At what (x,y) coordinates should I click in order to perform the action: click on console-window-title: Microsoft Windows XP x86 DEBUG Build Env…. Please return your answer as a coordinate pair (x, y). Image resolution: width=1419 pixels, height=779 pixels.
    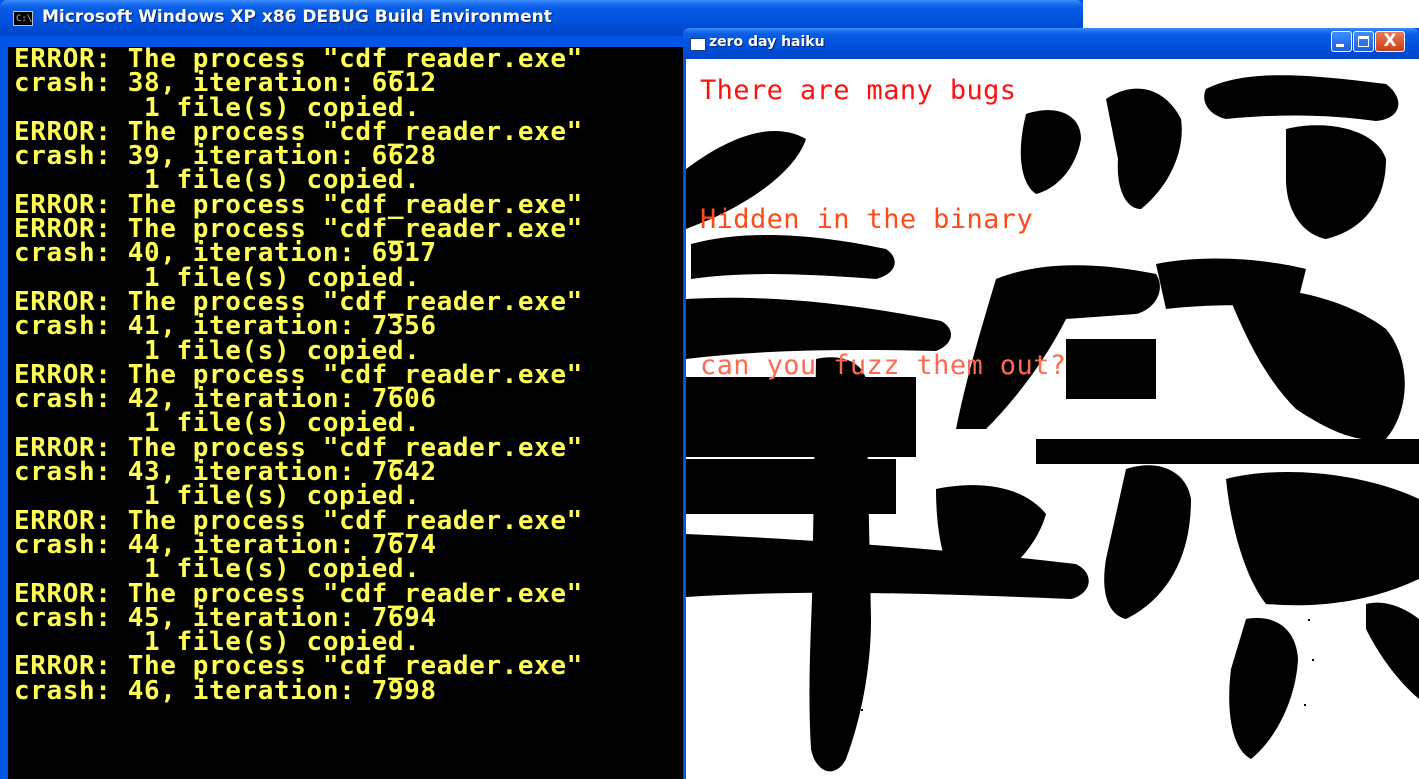
    Looking at the image, I should click on (297, 17).